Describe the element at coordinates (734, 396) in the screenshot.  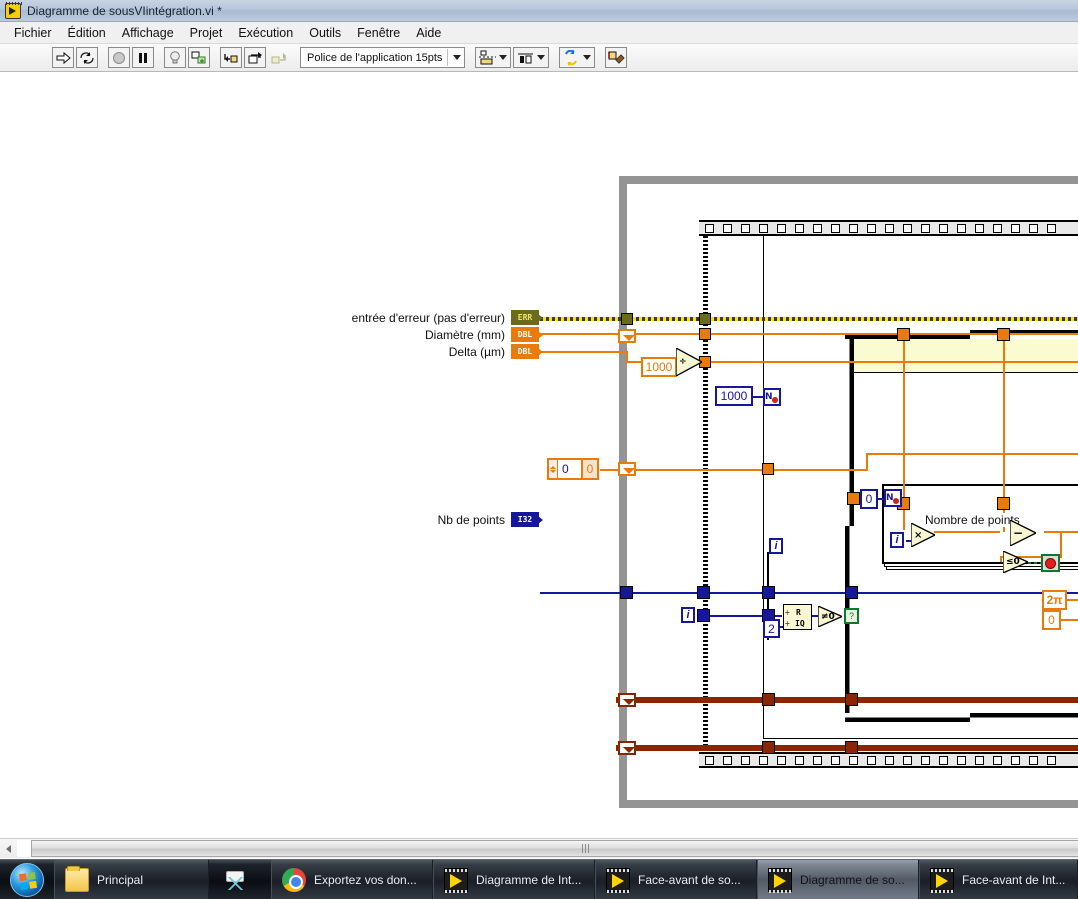
I see `constant-1000-loop: 1000` at that location.